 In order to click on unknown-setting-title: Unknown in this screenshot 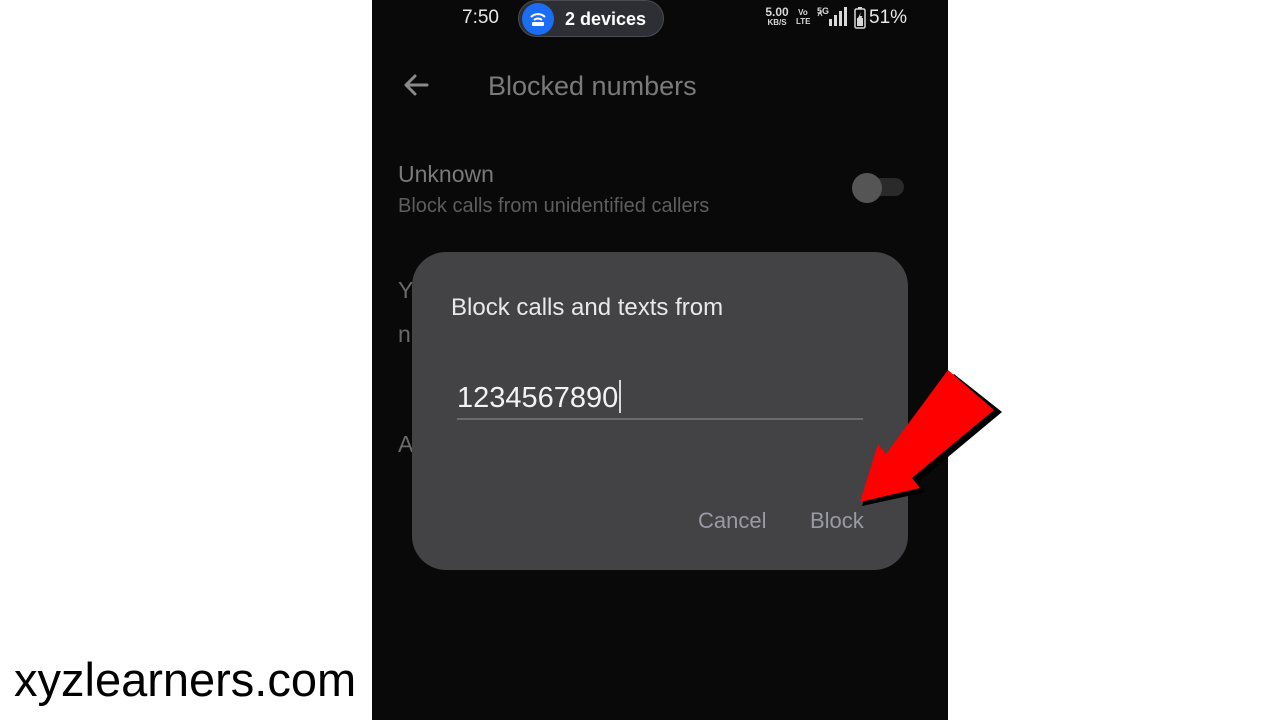, I will do `click(446, 174)`.